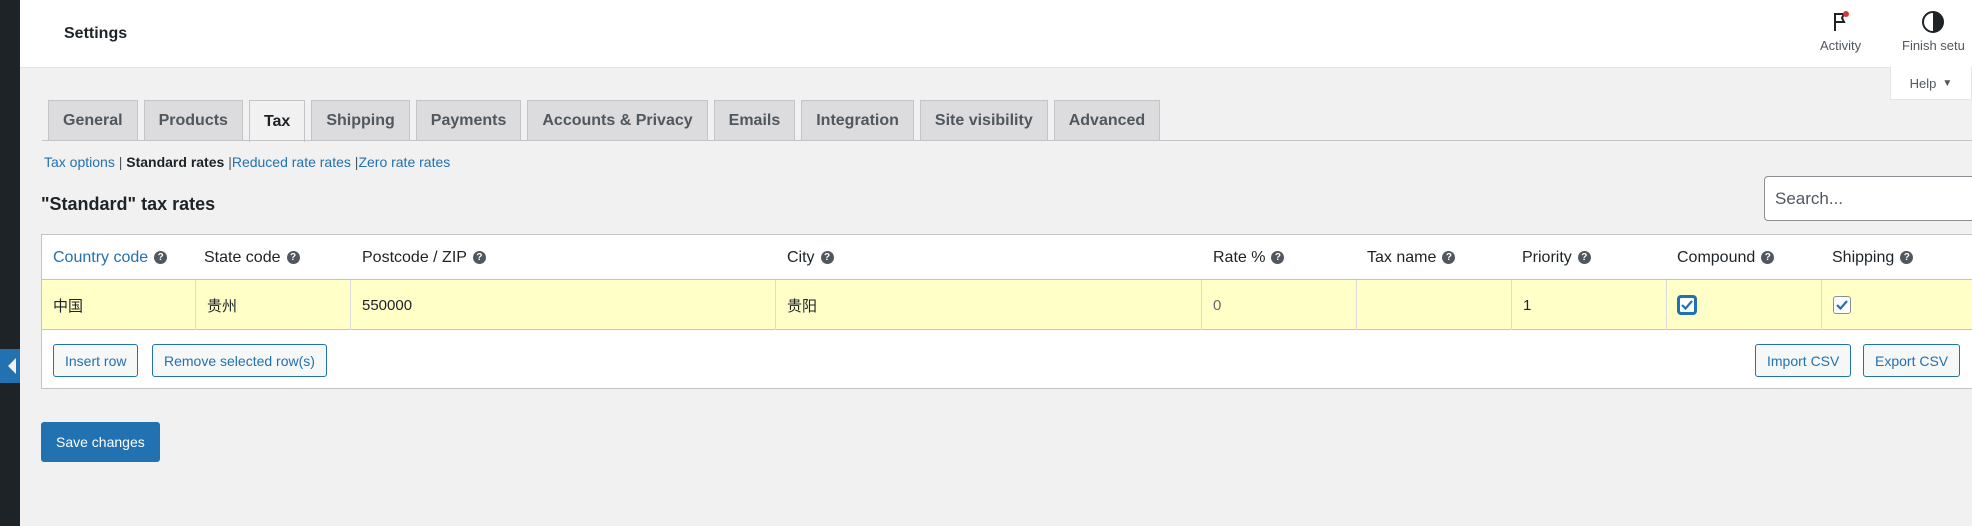  Describe the element at coordinates (468, 120) in the screenshot. I see `tab-payments: Payments` at that location.